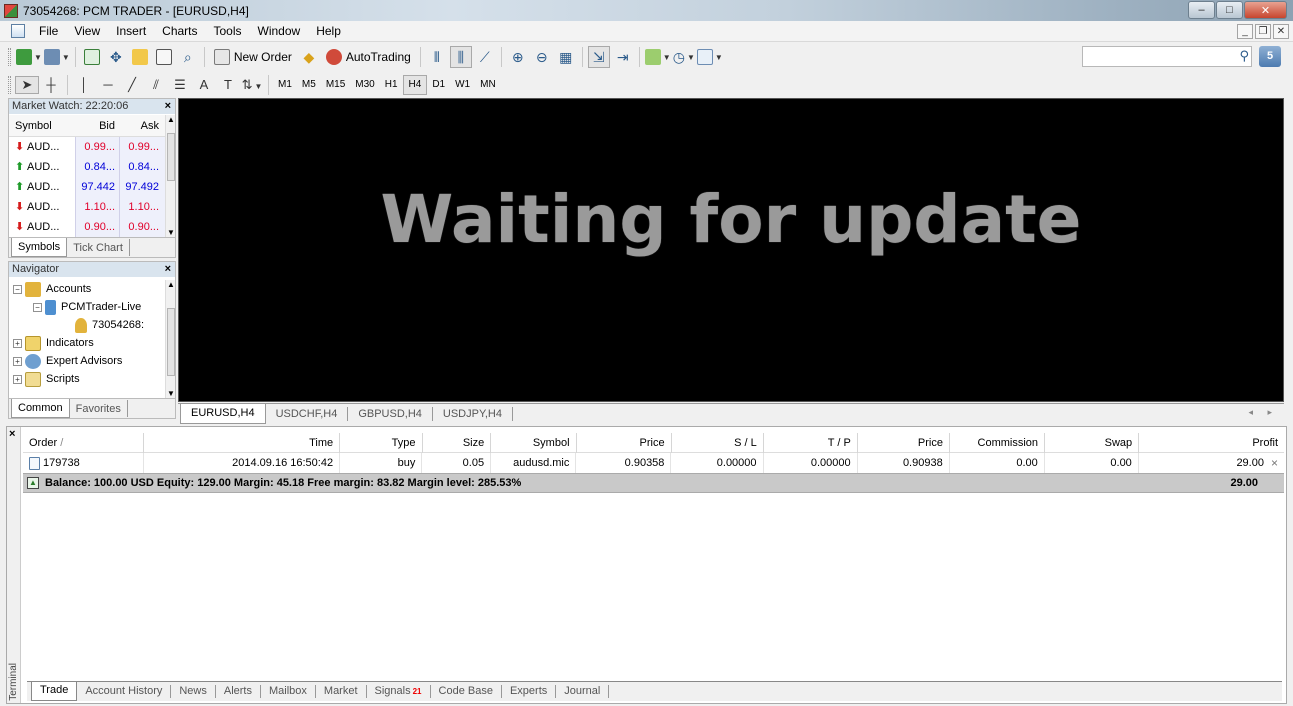 This screenshot has height=706, width=1293. Describe the element at coordinates (466, 691) in the screenshot. I see `tab-code-base: Code Base` at that location.